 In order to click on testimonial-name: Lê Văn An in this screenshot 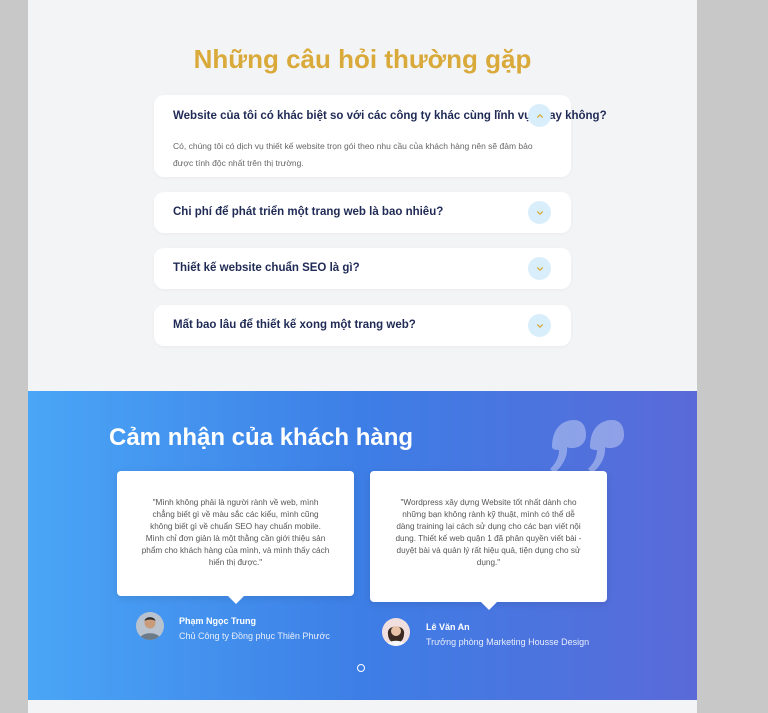, I will do `click(448, 627)`.